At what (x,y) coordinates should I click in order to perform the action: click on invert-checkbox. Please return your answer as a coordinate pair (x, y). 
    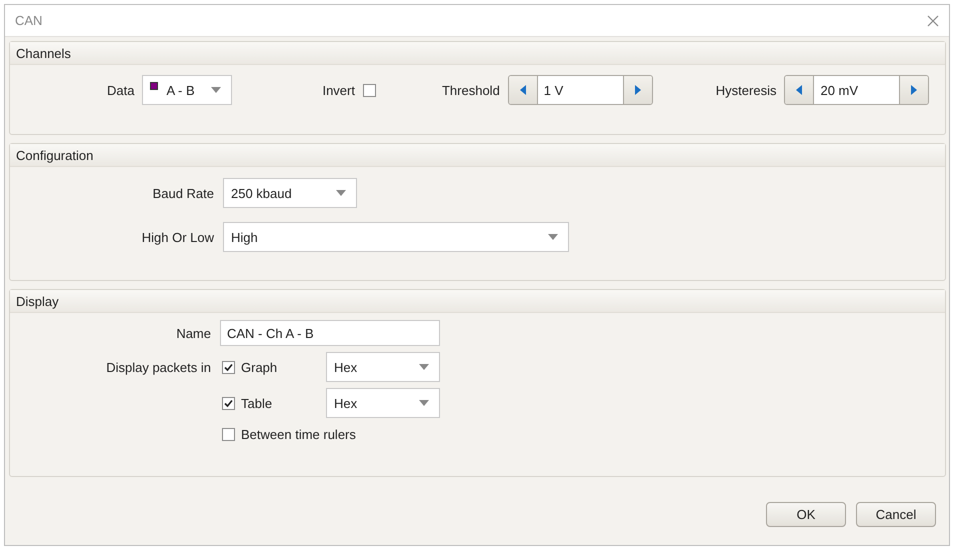
    Looking at the image, I should click on (369, 90).